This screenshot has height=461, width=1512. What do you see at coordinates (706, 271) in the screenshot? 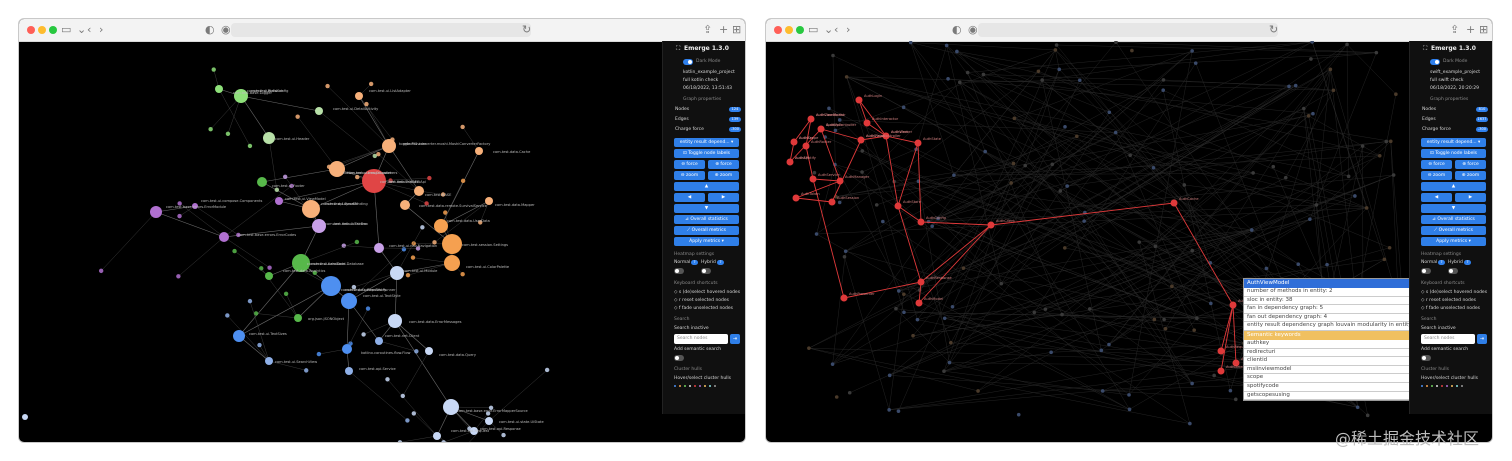
I see `hybrid-heatmap-toggle` at bounding box center [706, 271].